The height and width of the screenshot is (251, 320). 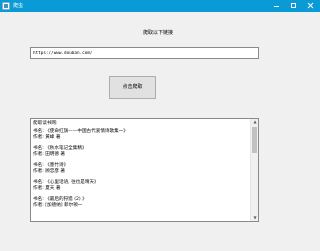 I want to click on maximize-icon, so click(x=293, y=5).